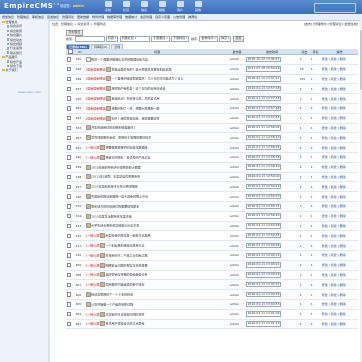 The image size is (362, 362). Describe the element at coordinates (114, 187) in the screenshot. I see `row-title: 2015年最新的技术分析与预测报告` at that location.